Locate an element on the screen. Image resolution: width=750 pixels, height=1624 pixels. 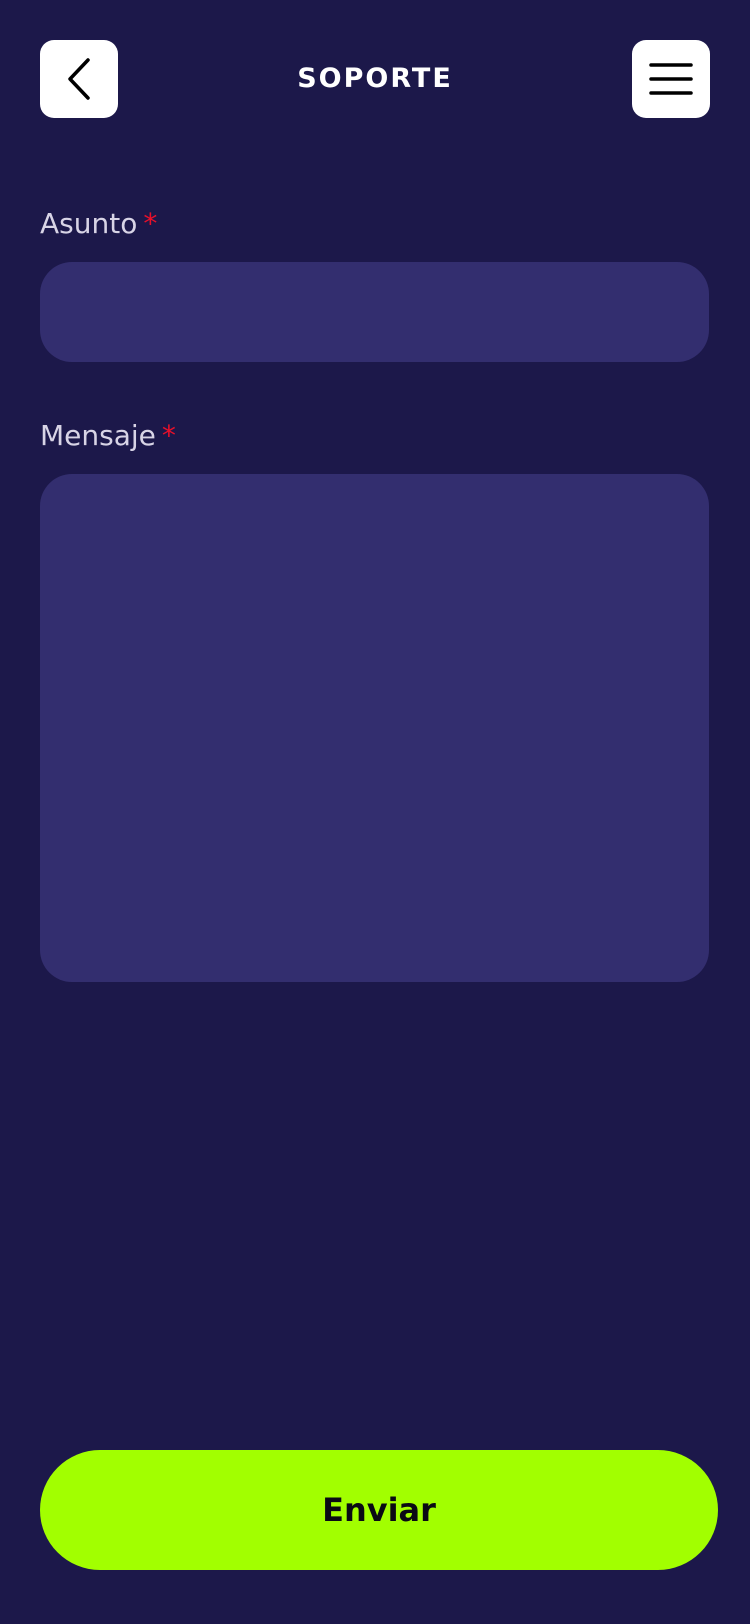
hamburger-menu-icon is located at coordinates (671, 79).